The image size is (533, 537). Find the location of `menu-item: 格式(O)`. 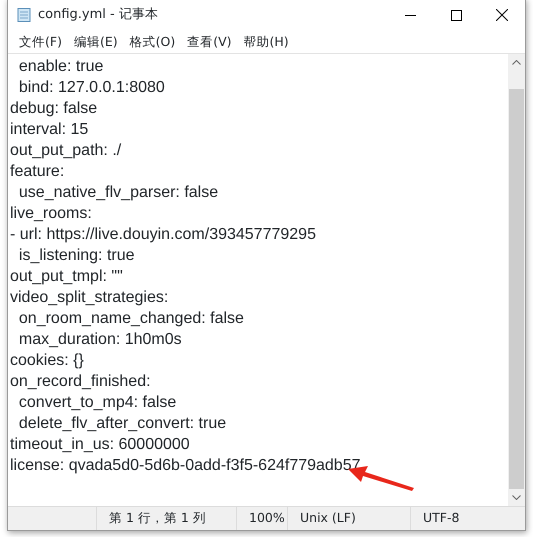

menu-item: 格式(O) is located at coordinates (153, 42).